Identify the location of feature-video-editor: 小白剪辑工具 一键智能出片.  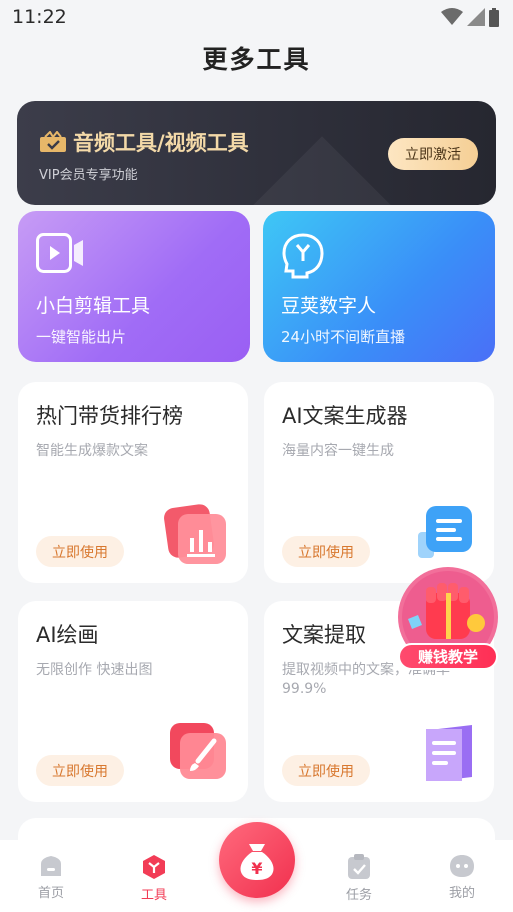
(134, 286).